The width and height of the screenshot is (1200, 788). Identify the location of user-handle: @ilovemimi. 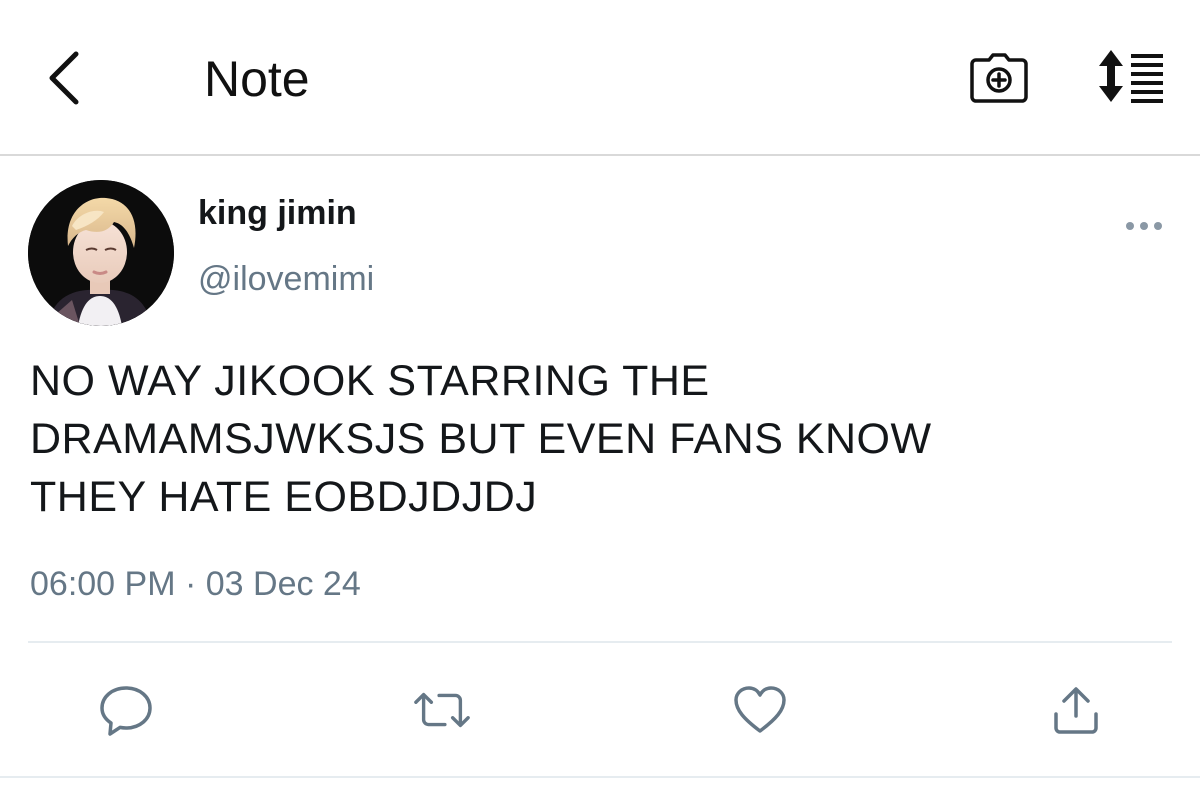
(286, 279).